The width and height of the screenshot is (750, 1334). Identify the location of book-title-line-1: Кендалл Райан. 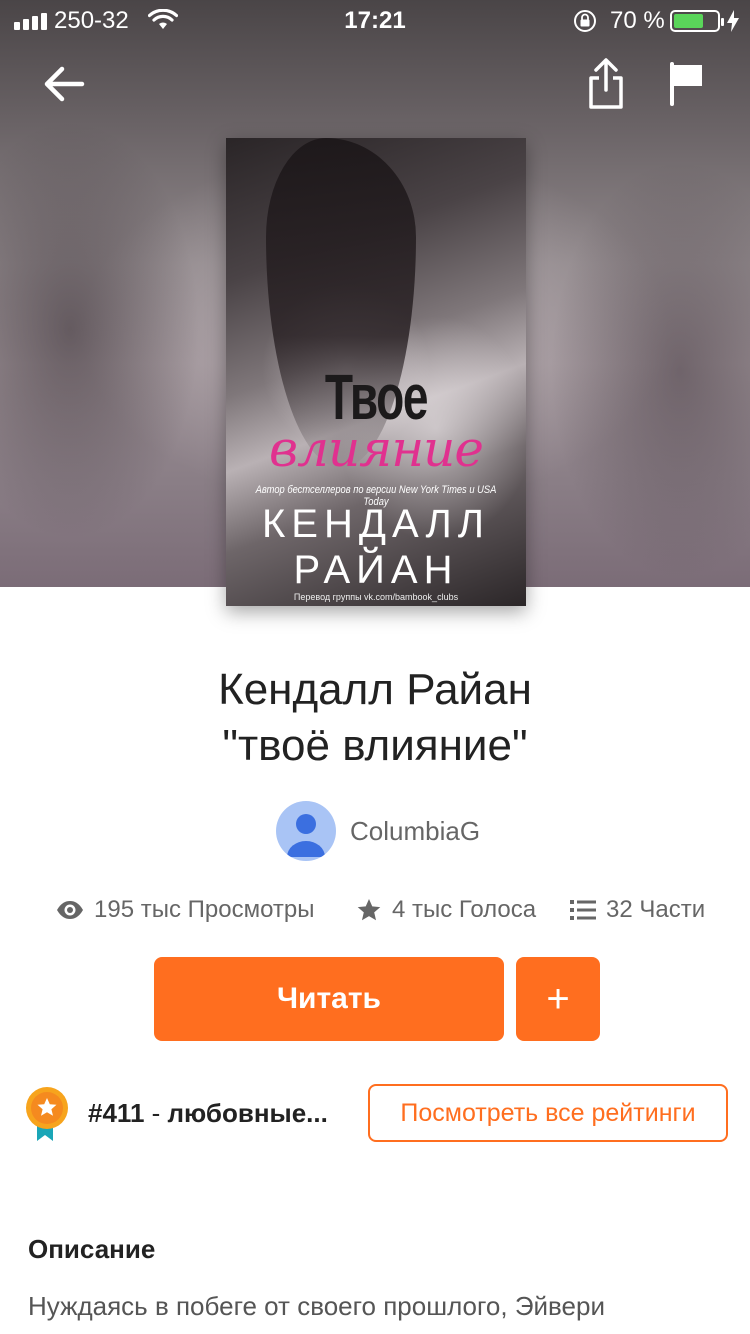
(375, 689).